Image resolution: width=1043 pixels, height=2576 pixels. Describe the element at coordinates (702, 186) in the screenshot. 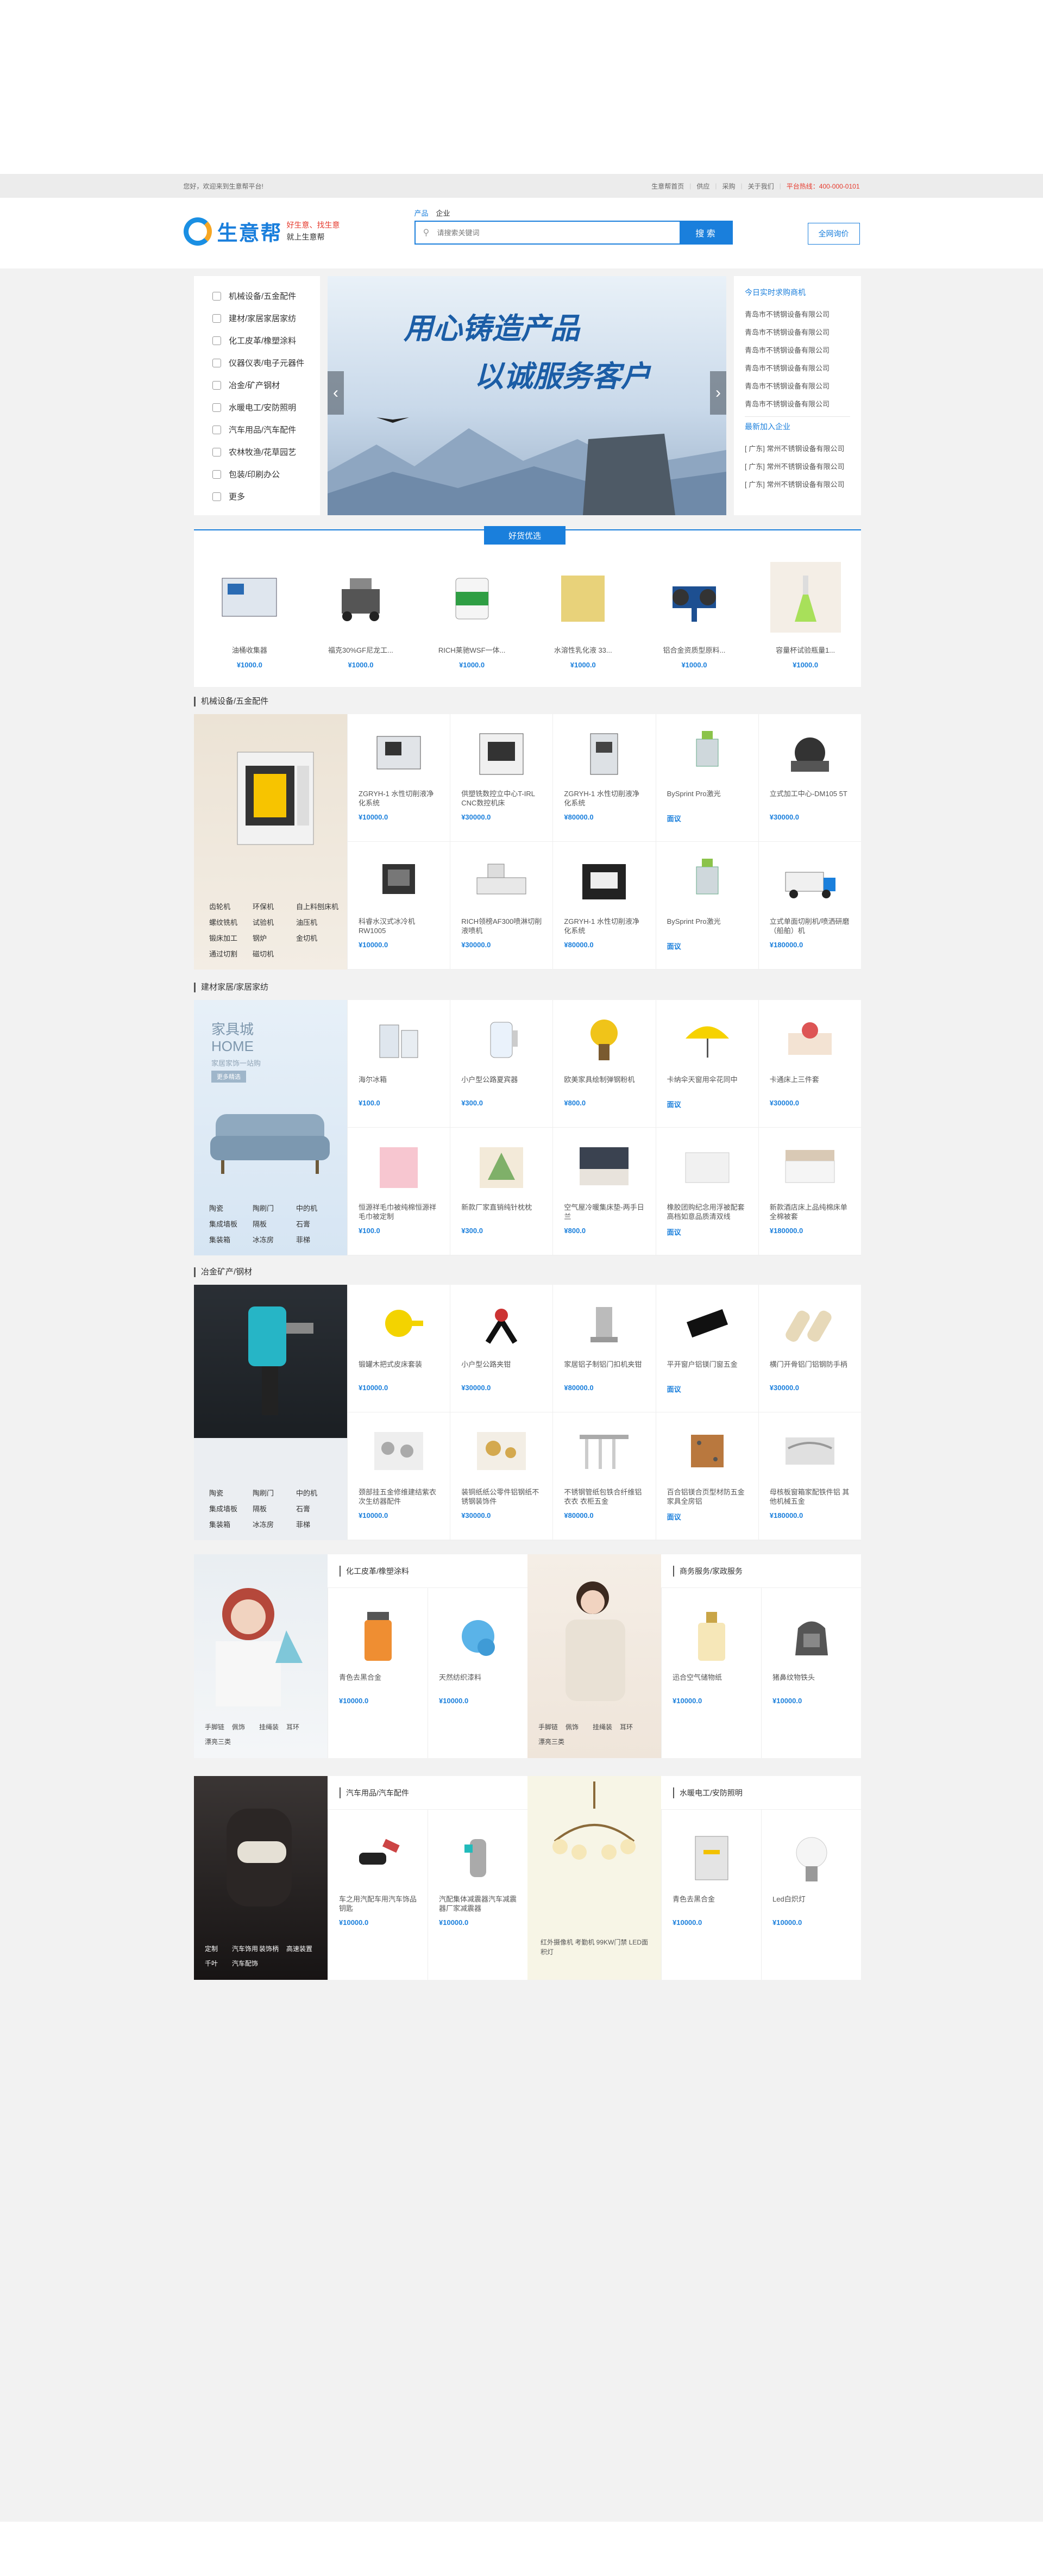

I see `link-supply: 供应` at that location.